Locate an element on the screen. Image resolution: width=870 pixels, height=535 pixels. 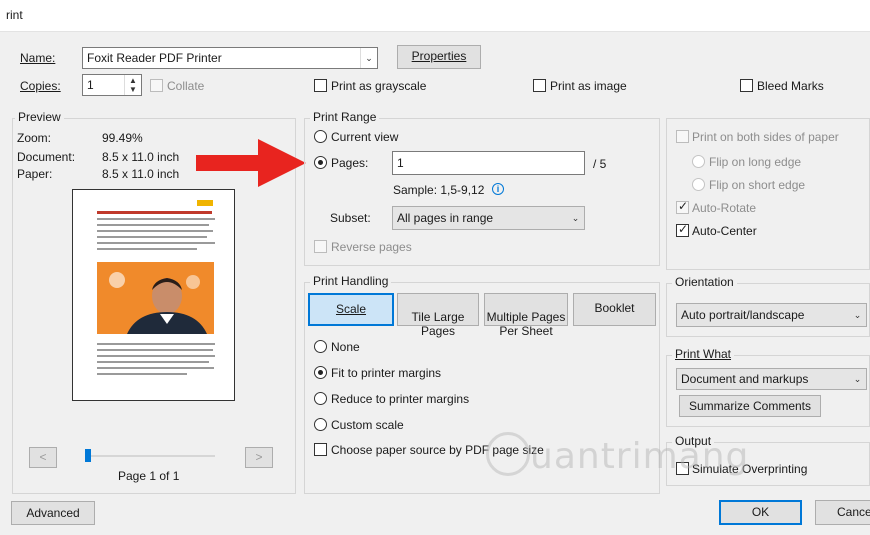
pages-radio is located at coordinates (320, 162).